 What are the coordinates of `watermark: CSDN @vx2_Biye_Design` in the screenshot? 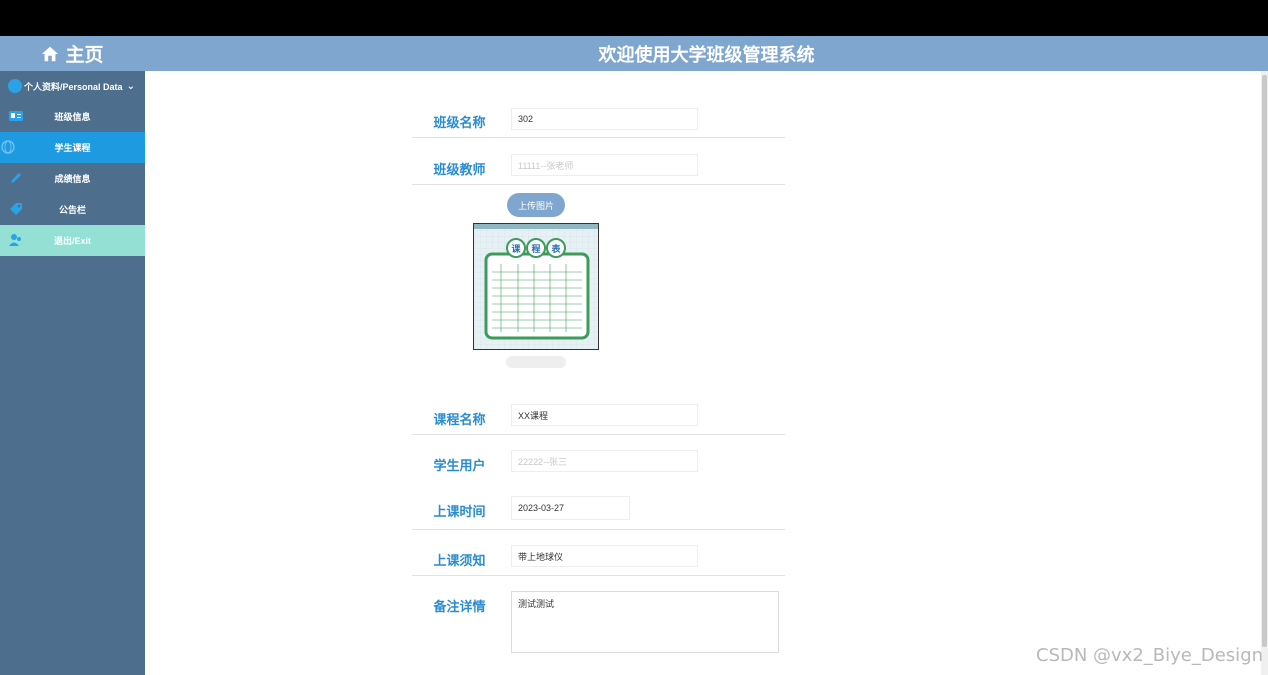 It's located at (1150, 655).